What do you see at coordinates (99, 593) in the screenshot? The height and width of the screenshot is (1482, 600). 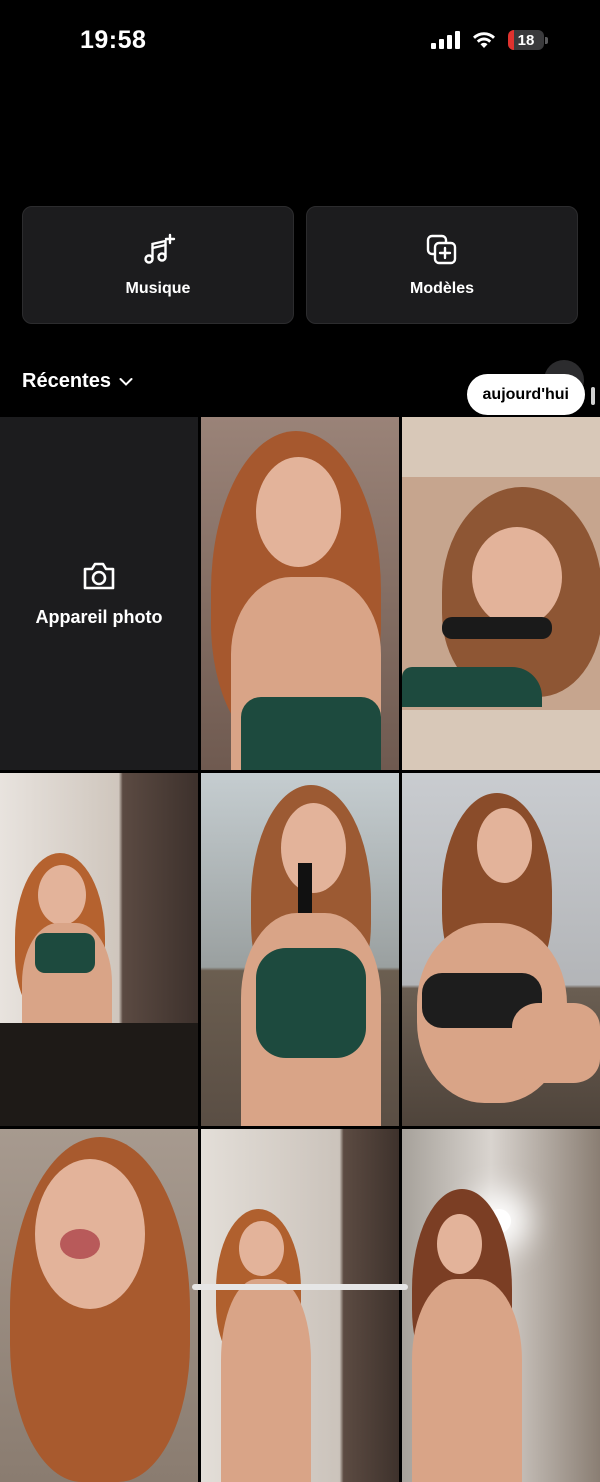 I see `camera-tile: Appareil photo` at bounding box center [99, 593].